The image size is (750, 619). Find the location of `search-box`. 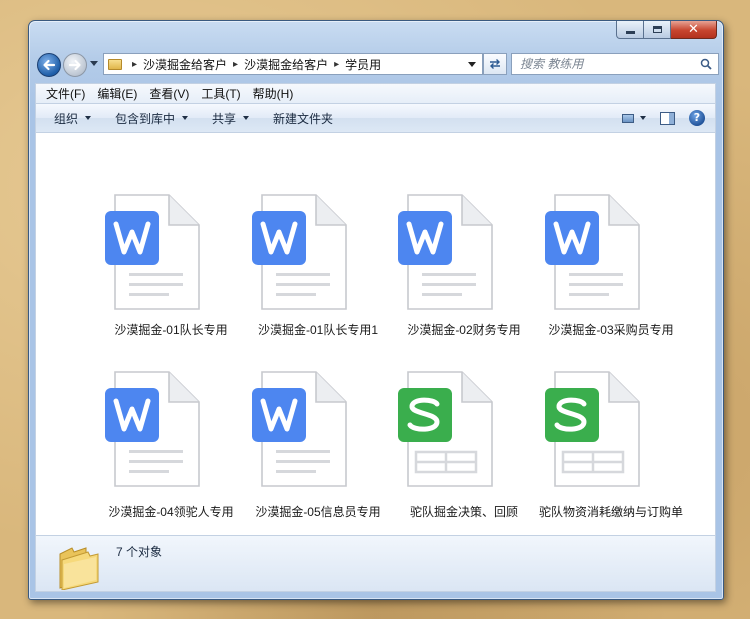

search-box is located at coordinates (615, 64).